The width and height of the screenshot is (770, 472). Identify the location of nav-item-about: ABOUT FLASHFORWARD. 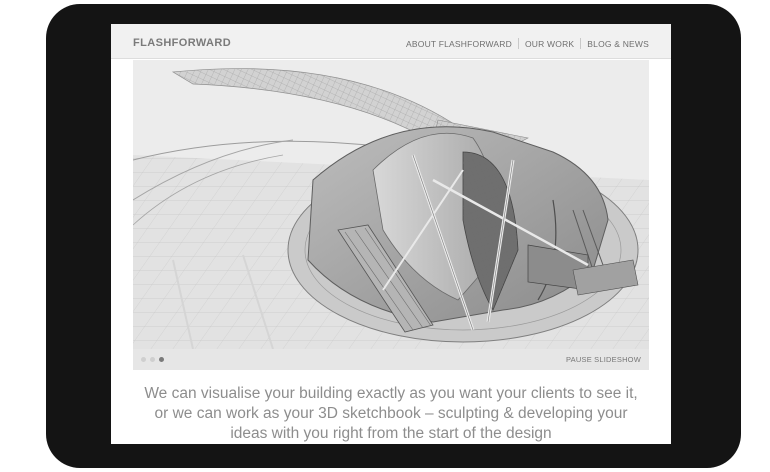
(459, 44).